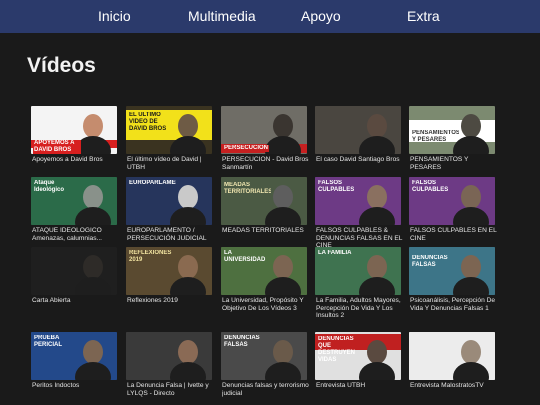 The image size is (540, 405). What do you see at coordinates (172, 234) in the screenshot?
I see `video-caption: EUROPARLAMENTO / PERSECUCIÓN JUDICIAL` at bounding box center [172, 234].